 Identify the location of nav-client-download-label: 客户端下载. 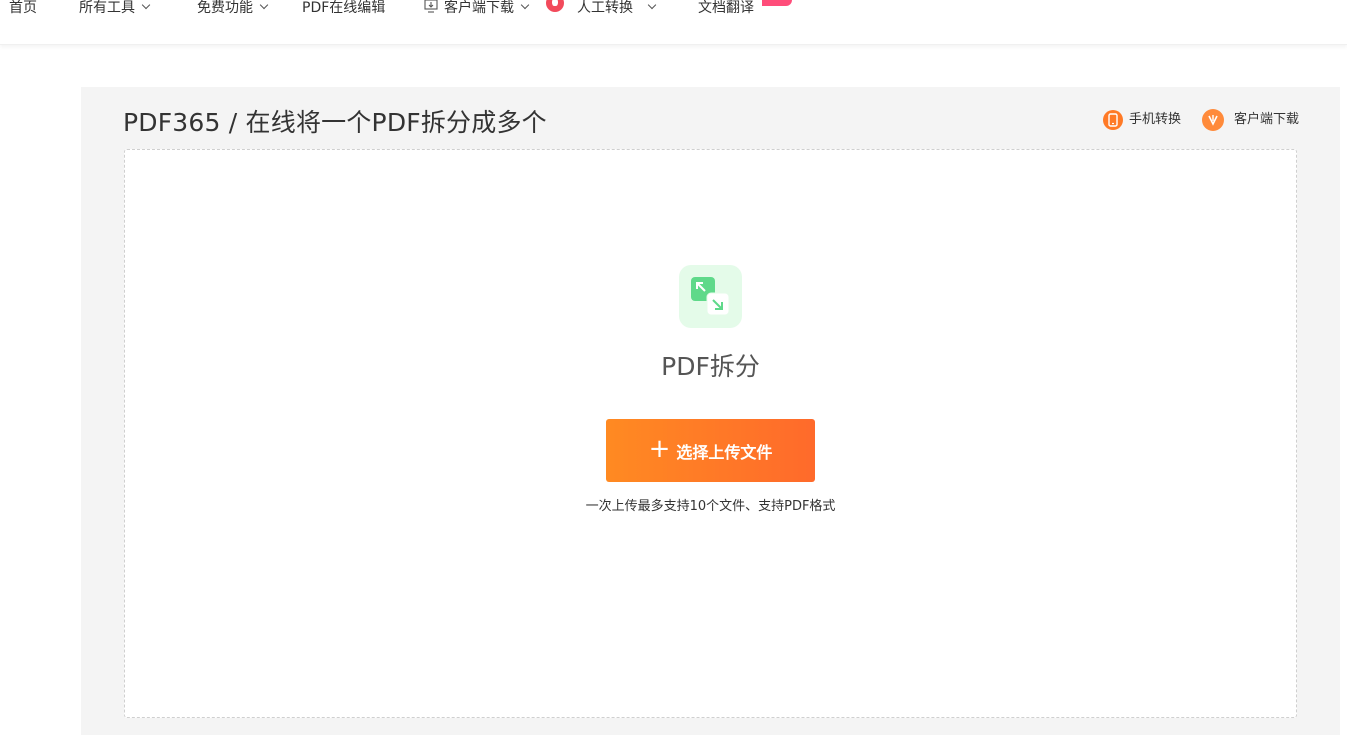
(479, 8).